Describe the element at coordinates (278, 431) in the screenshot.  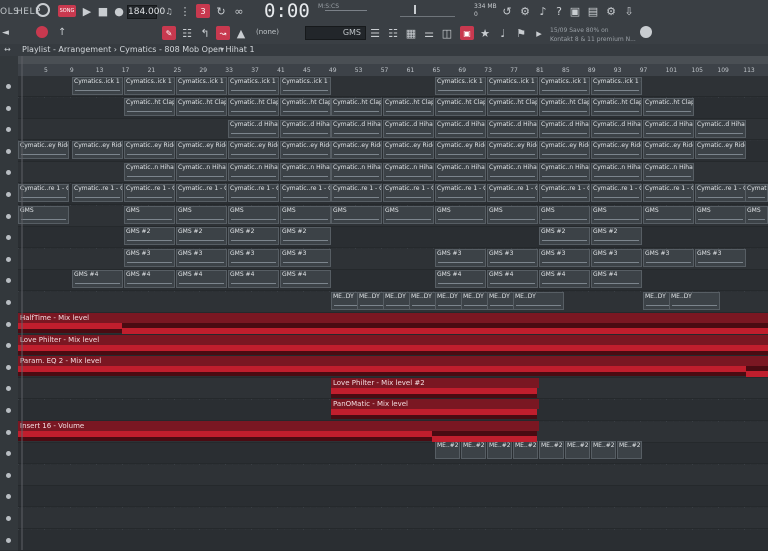
I see `automation-clip: Insert 16 - Volume` at that location.